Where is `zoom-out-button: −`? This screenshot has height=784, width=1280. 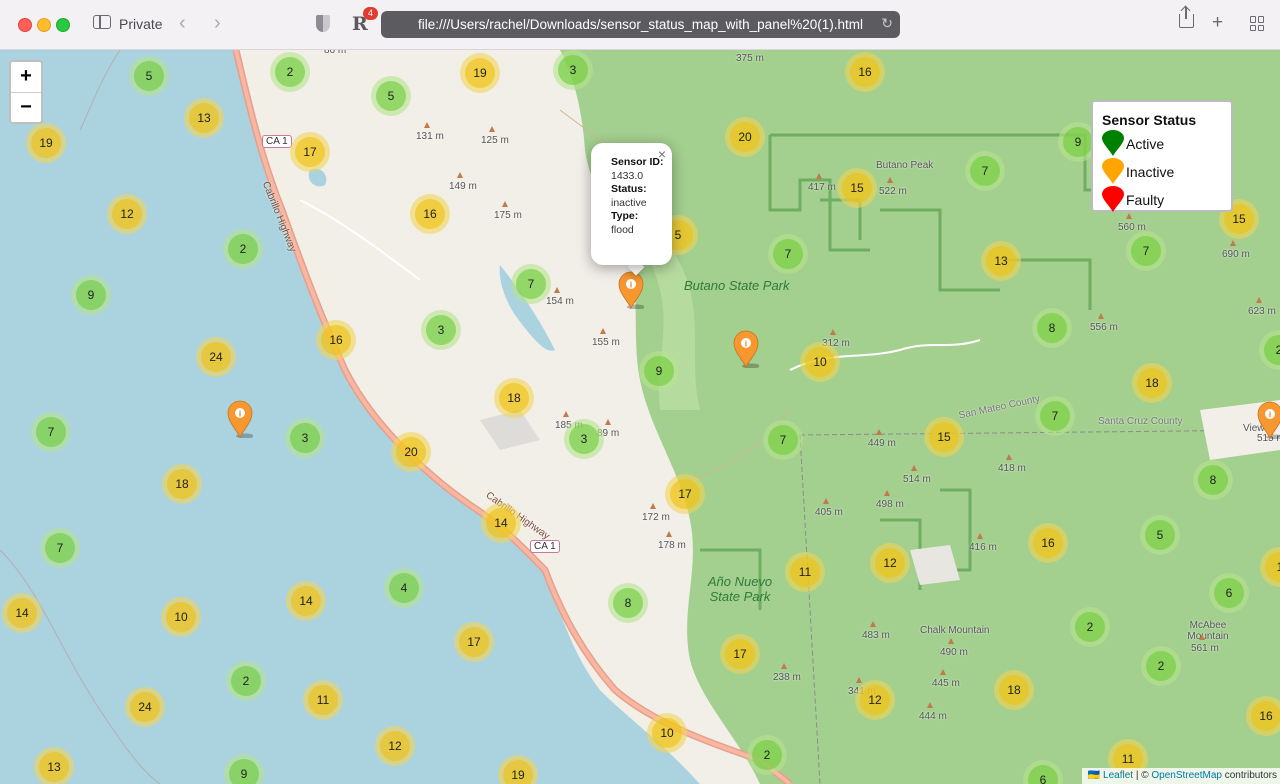 zoom-out-button: − is located at coordinates (26, 108).